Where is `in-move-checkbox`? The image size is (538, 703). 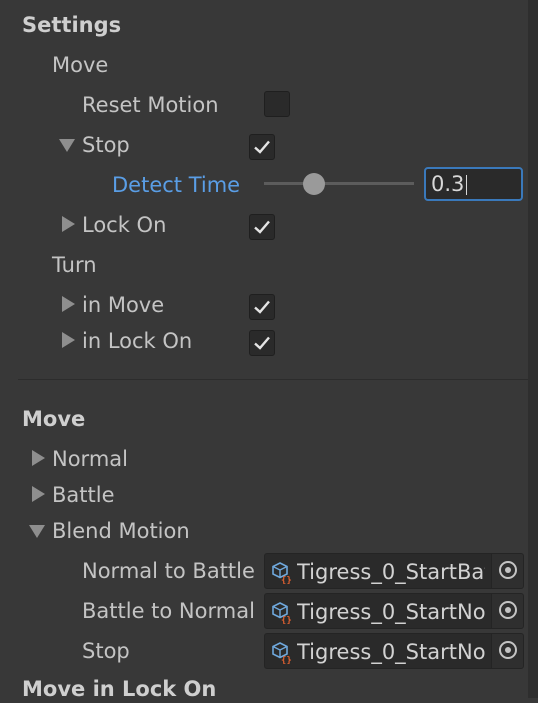 in-move-checkbox is located at coordinates (262, 307).